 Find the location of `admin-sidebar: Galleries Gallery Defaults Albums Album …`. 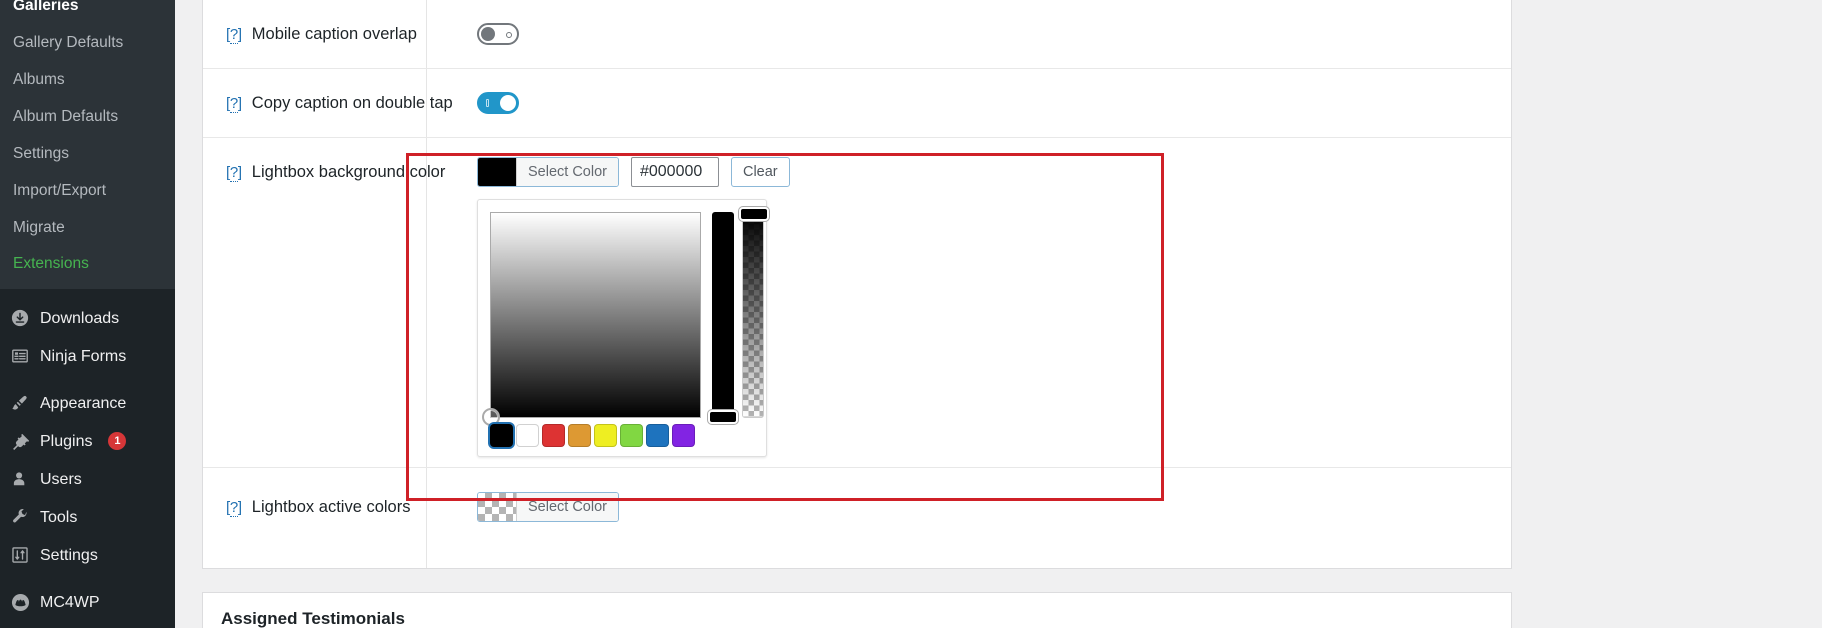

admin-sidebar: Galleries Gallery Defaults Albums Album … is located at coordinates (87, 314).